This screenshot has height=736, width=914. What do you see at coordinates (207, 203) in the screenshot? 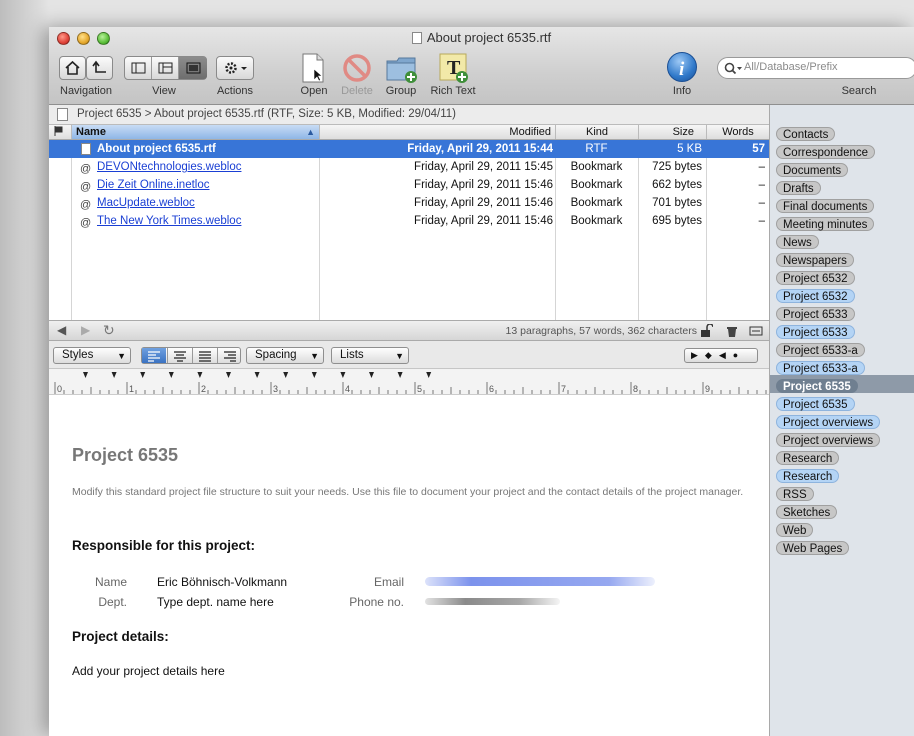
I see `row-name: MacUpdate.webloc` at bounding box center [207, 203].